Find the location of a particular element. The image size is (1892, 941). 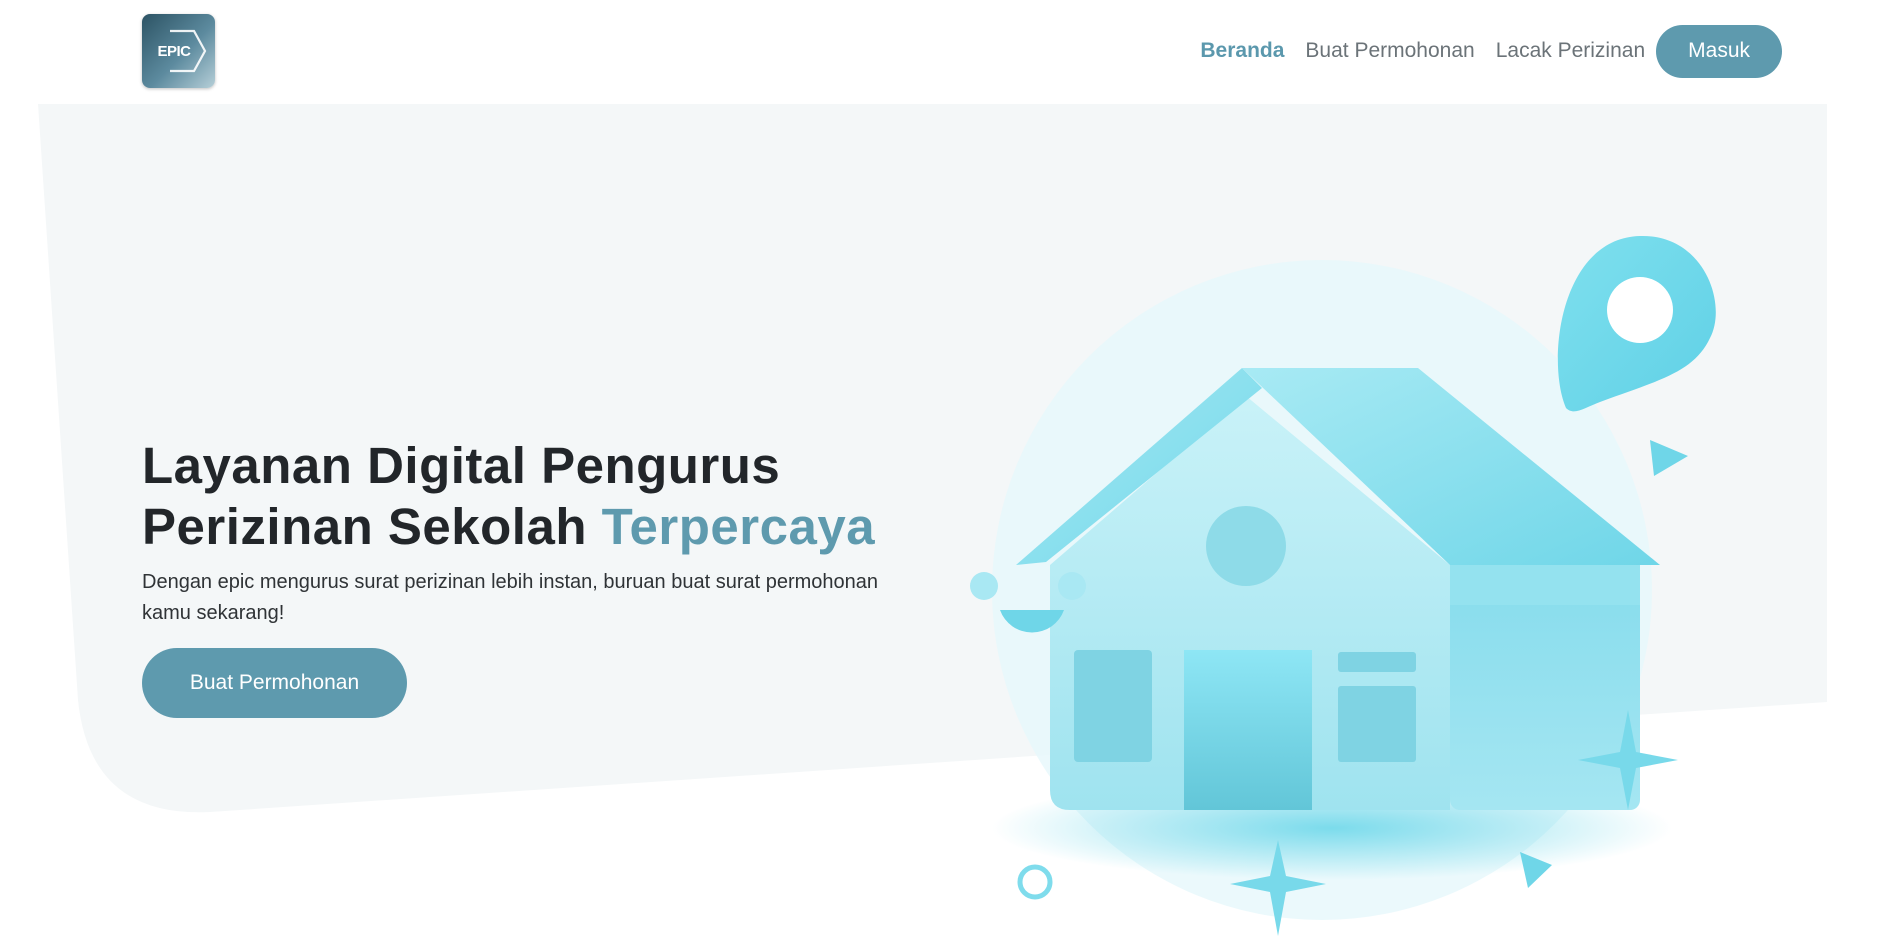

ring-icon is located at coordinates (1035, 882).